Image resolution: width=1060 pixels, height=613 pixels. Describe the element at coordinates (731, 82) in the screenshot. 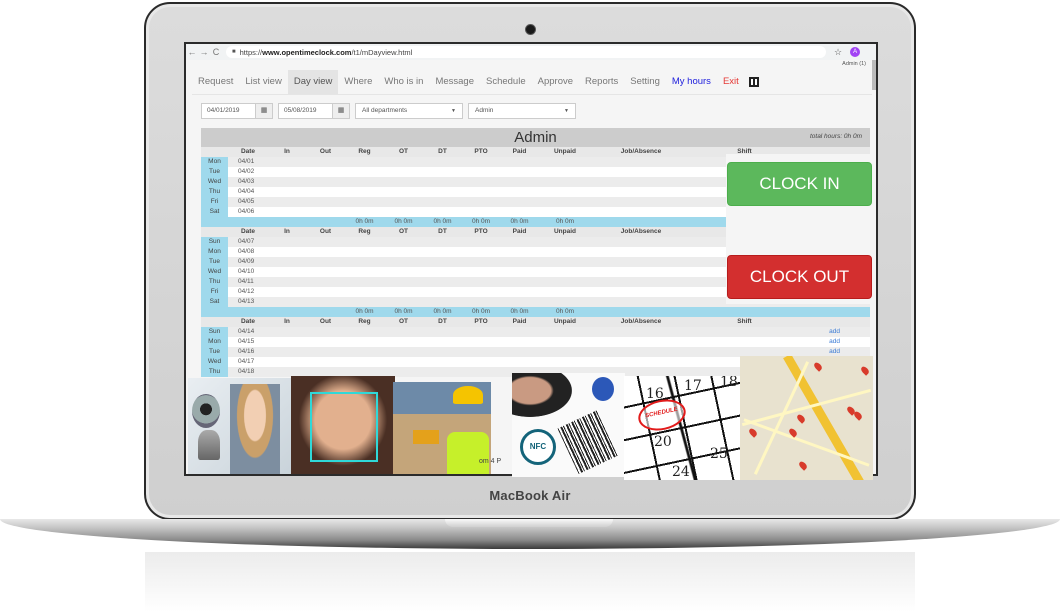

I see `tab-exit: Exit` at that location.